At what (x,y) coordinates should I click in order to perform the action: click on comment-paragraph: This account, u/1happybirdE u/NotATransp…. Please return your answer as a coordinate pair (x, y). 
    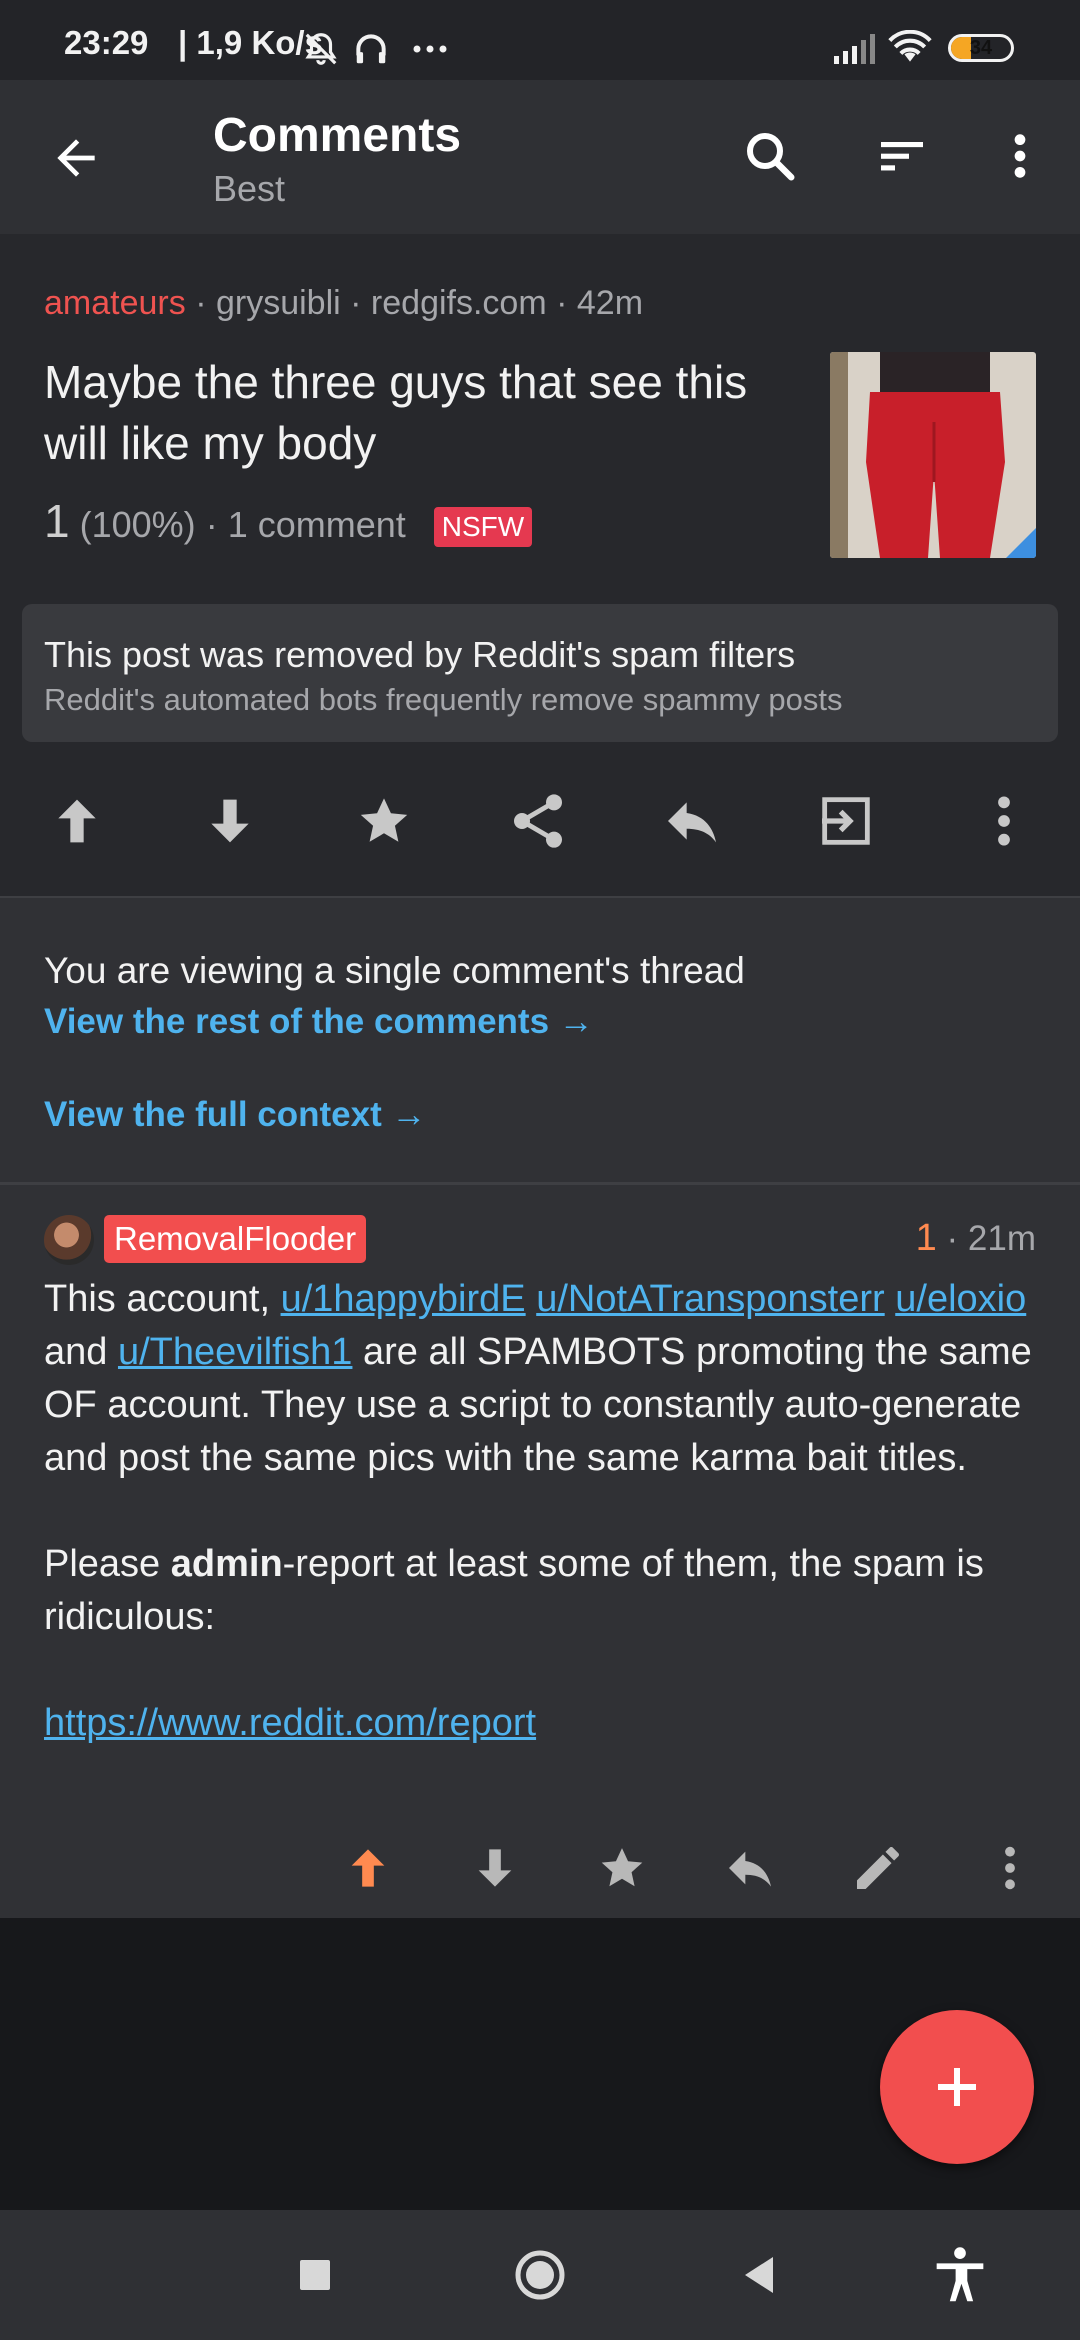
    Looking at the image, I should click on (539, 1379).